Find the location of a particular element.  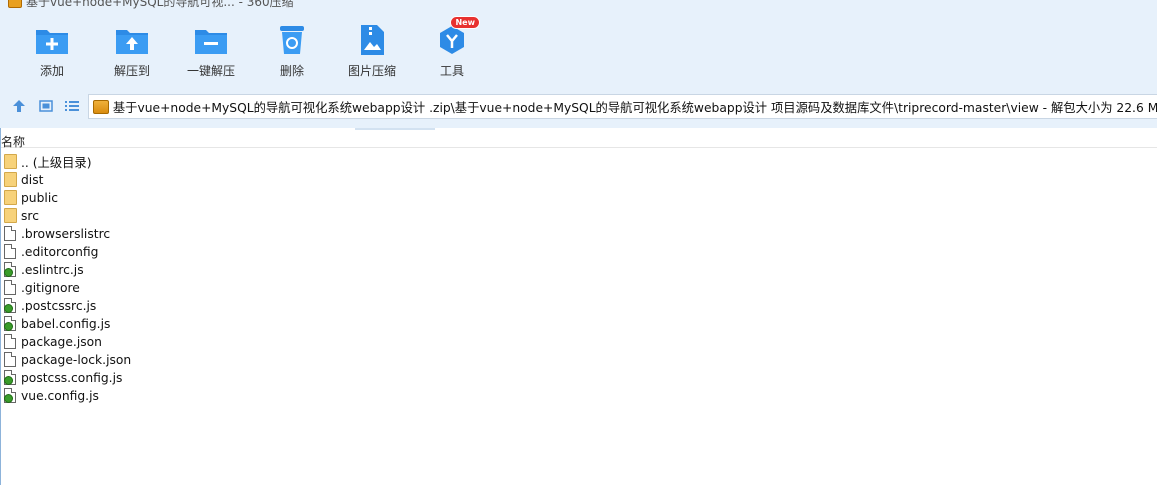

file-name: .. (上级目录) is located at coordinates (56, 163).